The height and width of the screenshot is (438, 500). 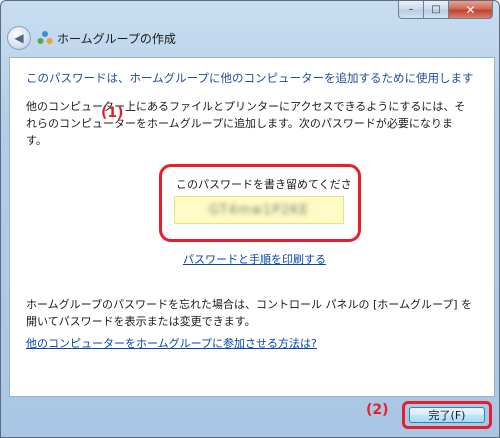 What do you see at coordinates (171, 343) in the screenshot?
I see `join-homegroup-help-link: 他のコンピューターをホームグループに参加させる方法は?` at bounding box center [171, 343].